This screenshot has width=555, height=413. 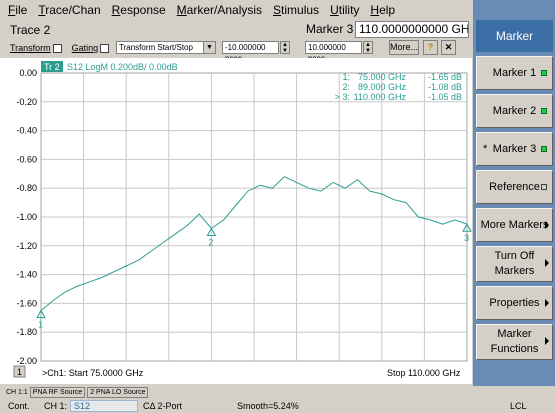 What do you see at coordinates (156, 47) in the screenshot?
I see `transform-mode-value: Transform Start/Stop` at bounding box center [156, 47].